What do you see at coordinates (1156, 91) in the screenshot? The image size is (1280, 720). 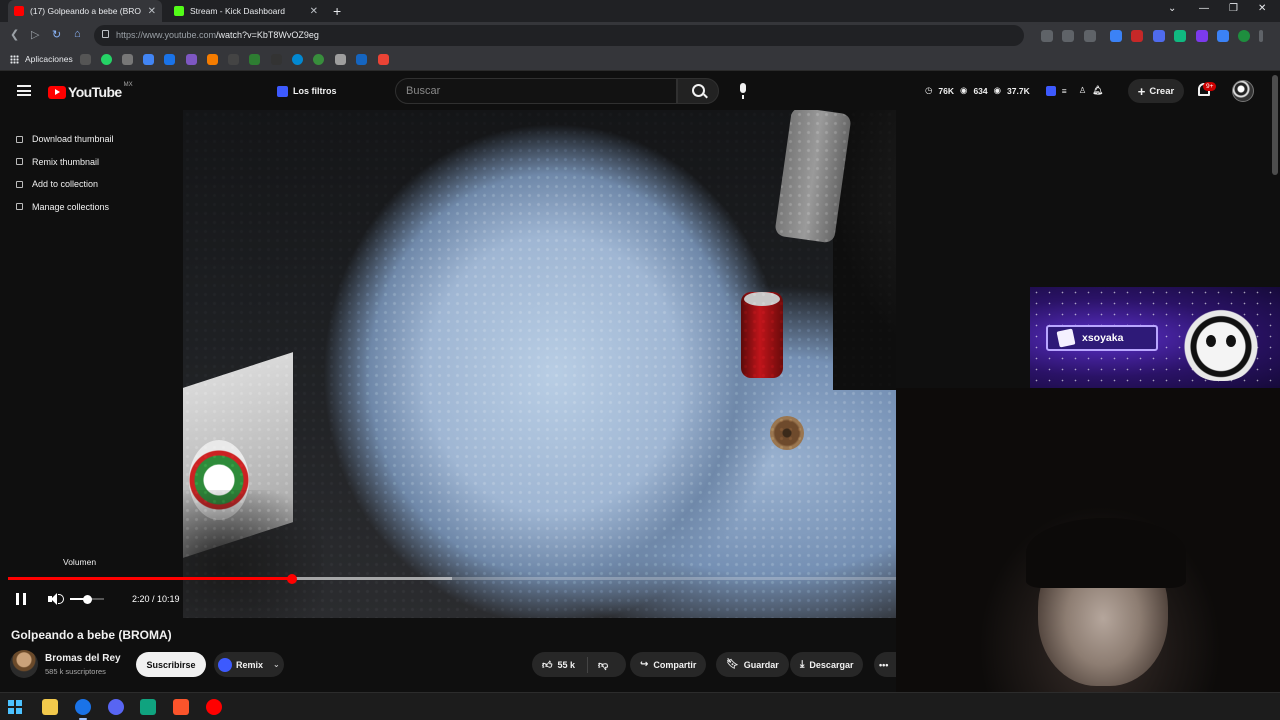 I see `create-button: + Crear` at bounding box center [1156, 91].